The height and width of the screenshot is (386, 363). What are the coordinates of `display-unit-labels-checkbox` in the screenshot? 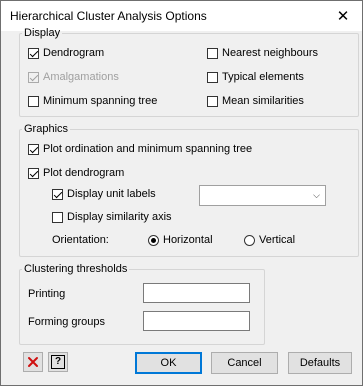 It's located at (57, 194).